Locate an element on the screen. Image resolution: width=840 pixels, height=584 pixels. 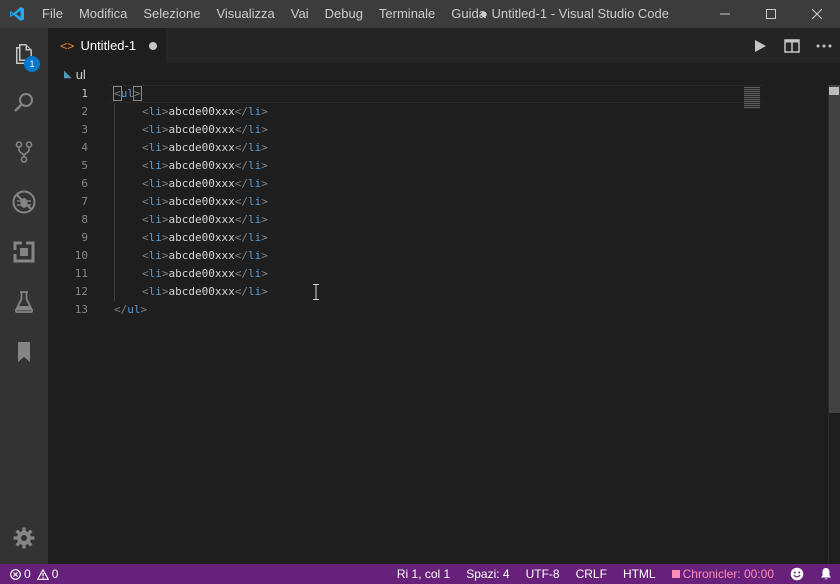
split-editor-icon is located at coordinates (792, 45).